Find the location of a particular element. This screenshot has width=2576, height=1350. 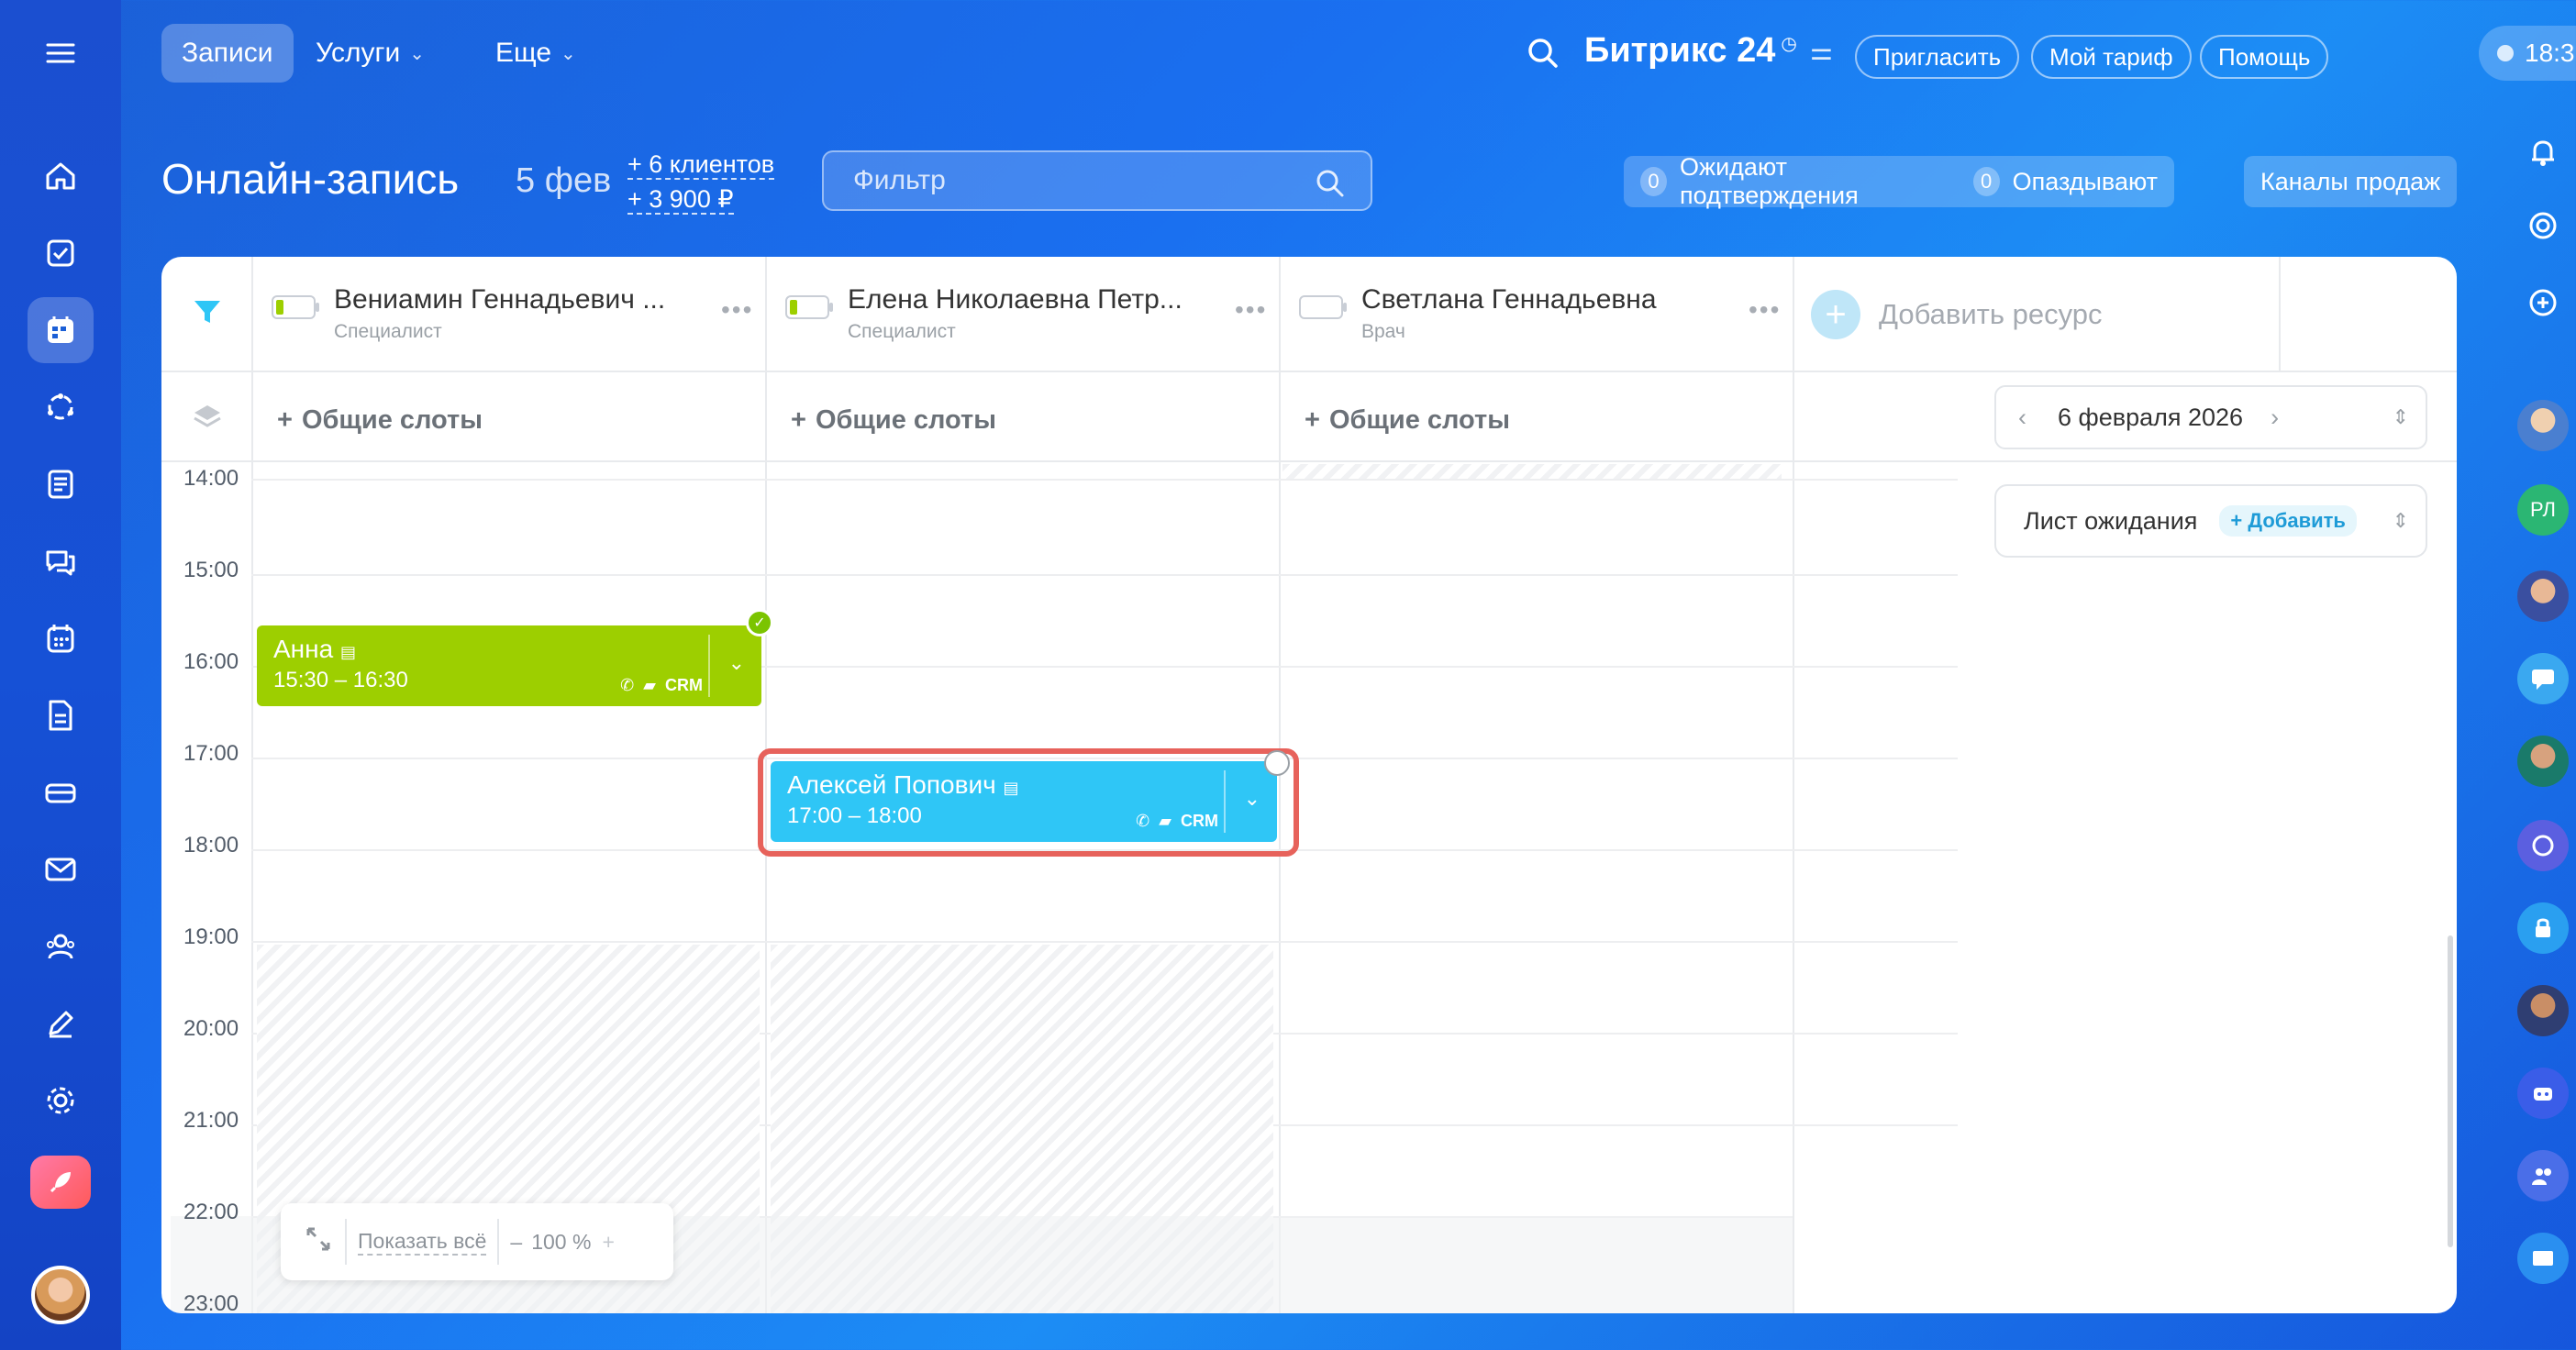

help-button: Помощь is located at coordinates (2264, 57).